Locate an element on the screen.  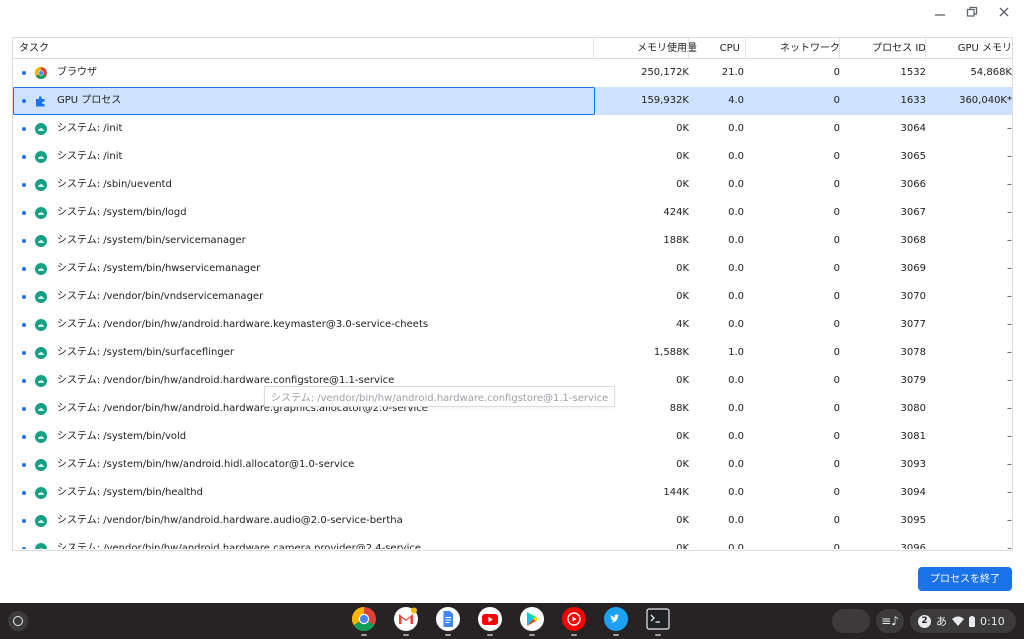
table-row: システム: /init 0K 0.0 0 3065 – is located at coordinates (512, 157).